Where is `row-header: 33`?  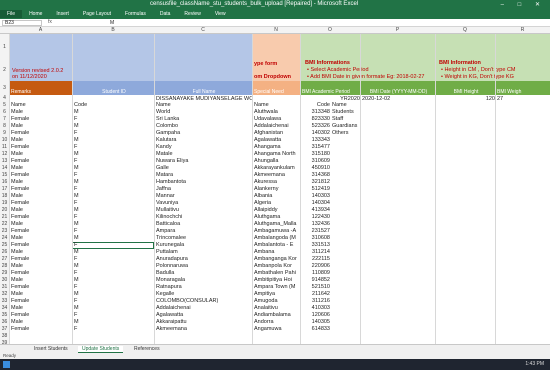 row-header: 33 is located at coordinates (4, 301).